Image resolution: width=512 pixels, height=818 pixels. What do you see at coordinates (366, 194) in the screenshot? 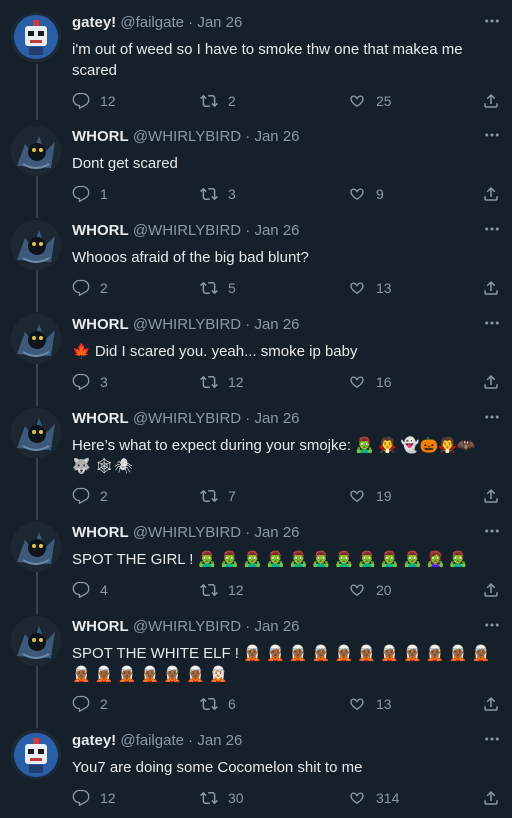
I see `like-button: 9` at bounding box center [366, 194].